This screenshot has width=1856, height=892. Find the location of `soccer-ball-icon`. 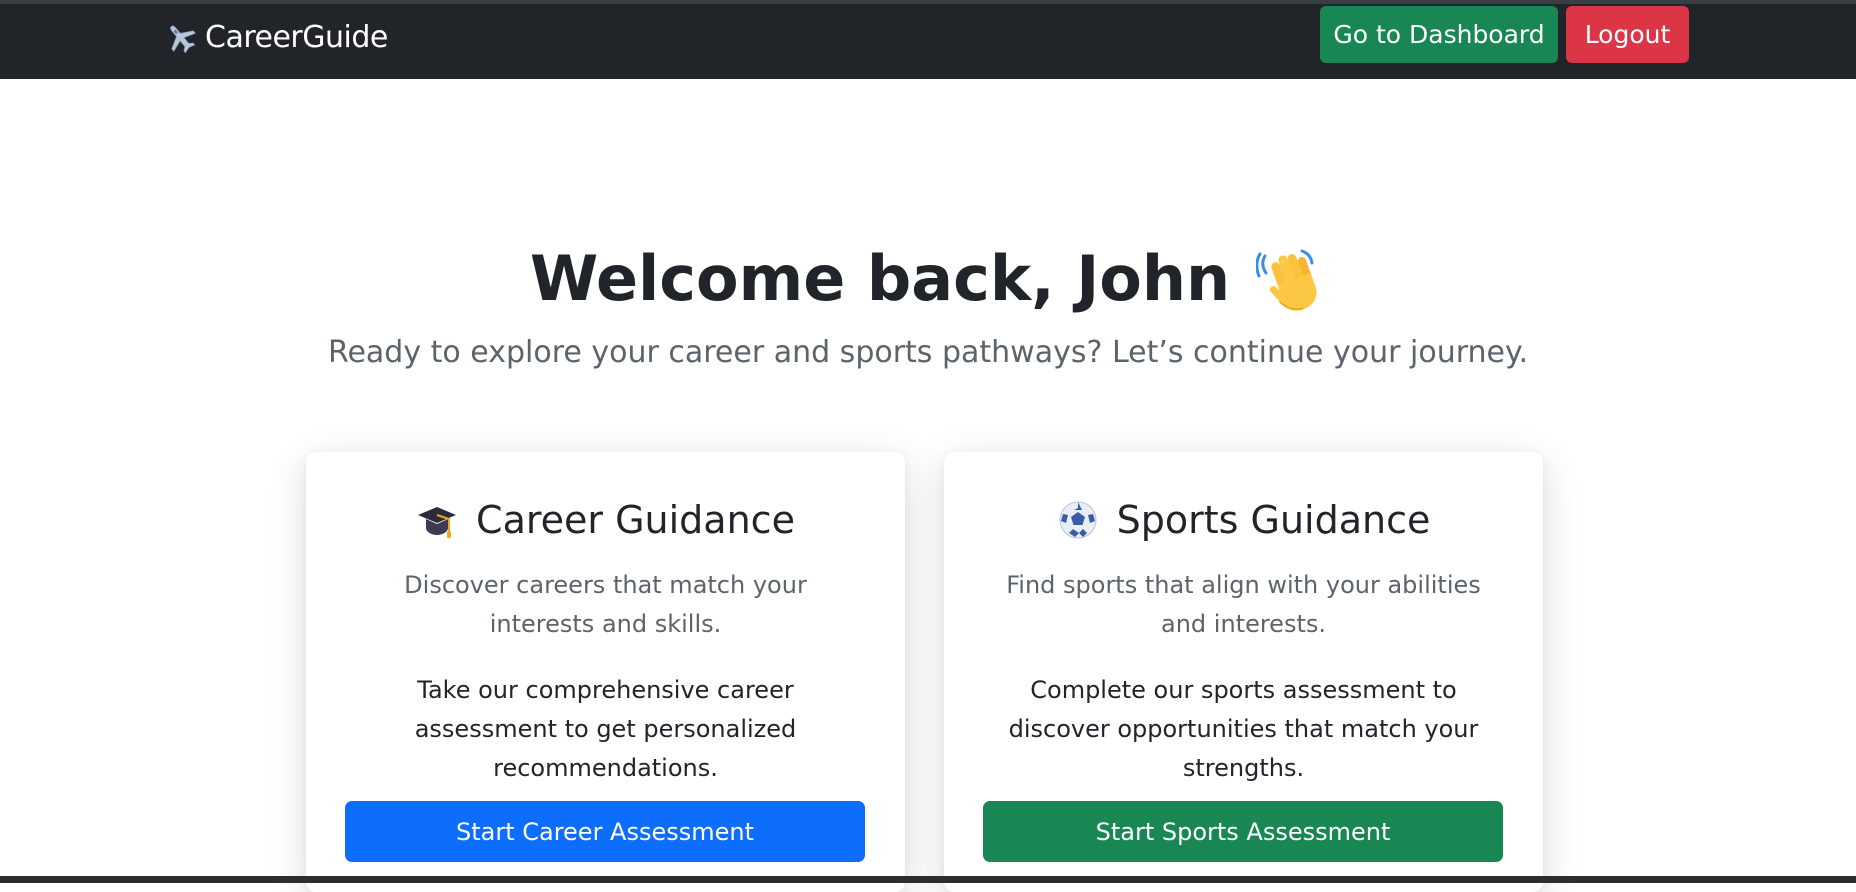

soccer-ball-icon is located at coordinates (1078, 520).